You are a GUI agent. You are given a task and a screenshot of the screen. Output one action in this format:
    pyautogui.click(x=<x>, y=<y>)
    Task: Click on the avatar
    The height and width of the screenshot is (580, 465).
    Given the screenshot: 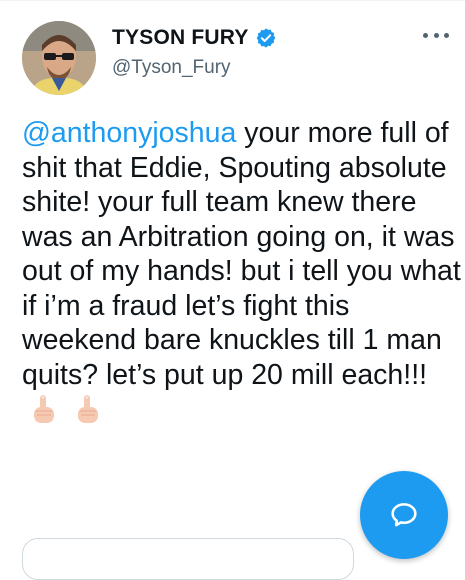 What is the action you would take?
    pyautogui.click(x=59, y=58)
    